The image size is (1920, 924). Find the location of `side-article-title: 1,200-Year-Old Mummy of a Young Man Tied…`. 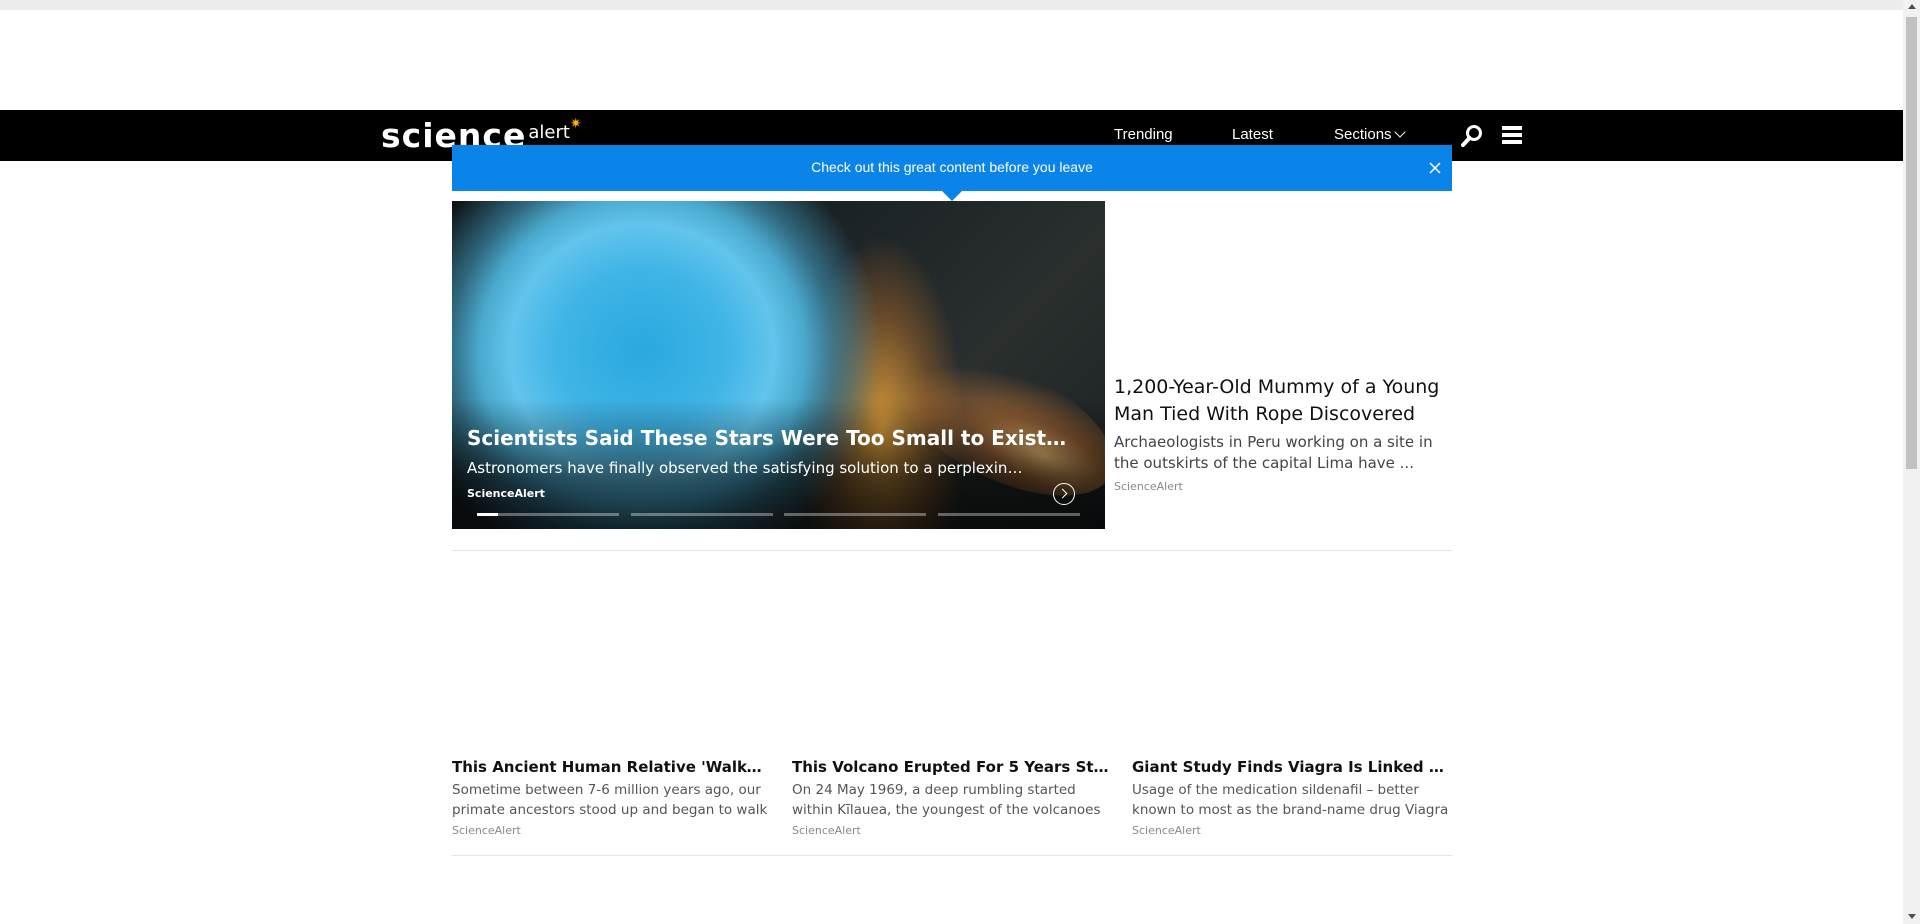

side-article-title: 1,200-Year-Old Mummy of a Young Man Tied… is located at coordinates (1277, 400).